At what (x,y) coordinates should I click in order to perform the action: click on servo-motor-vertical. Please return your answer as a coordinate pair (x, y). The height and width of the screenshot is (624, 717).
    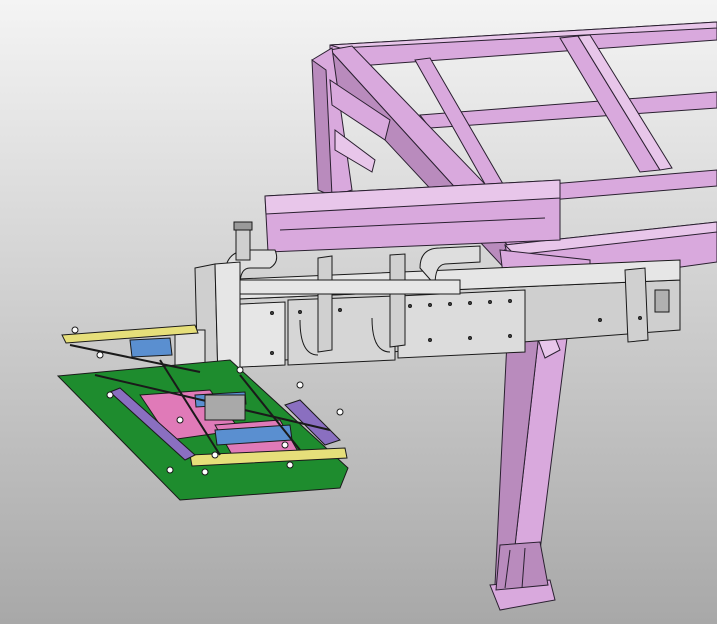
    Looking at the image, I should click on (243, 244).